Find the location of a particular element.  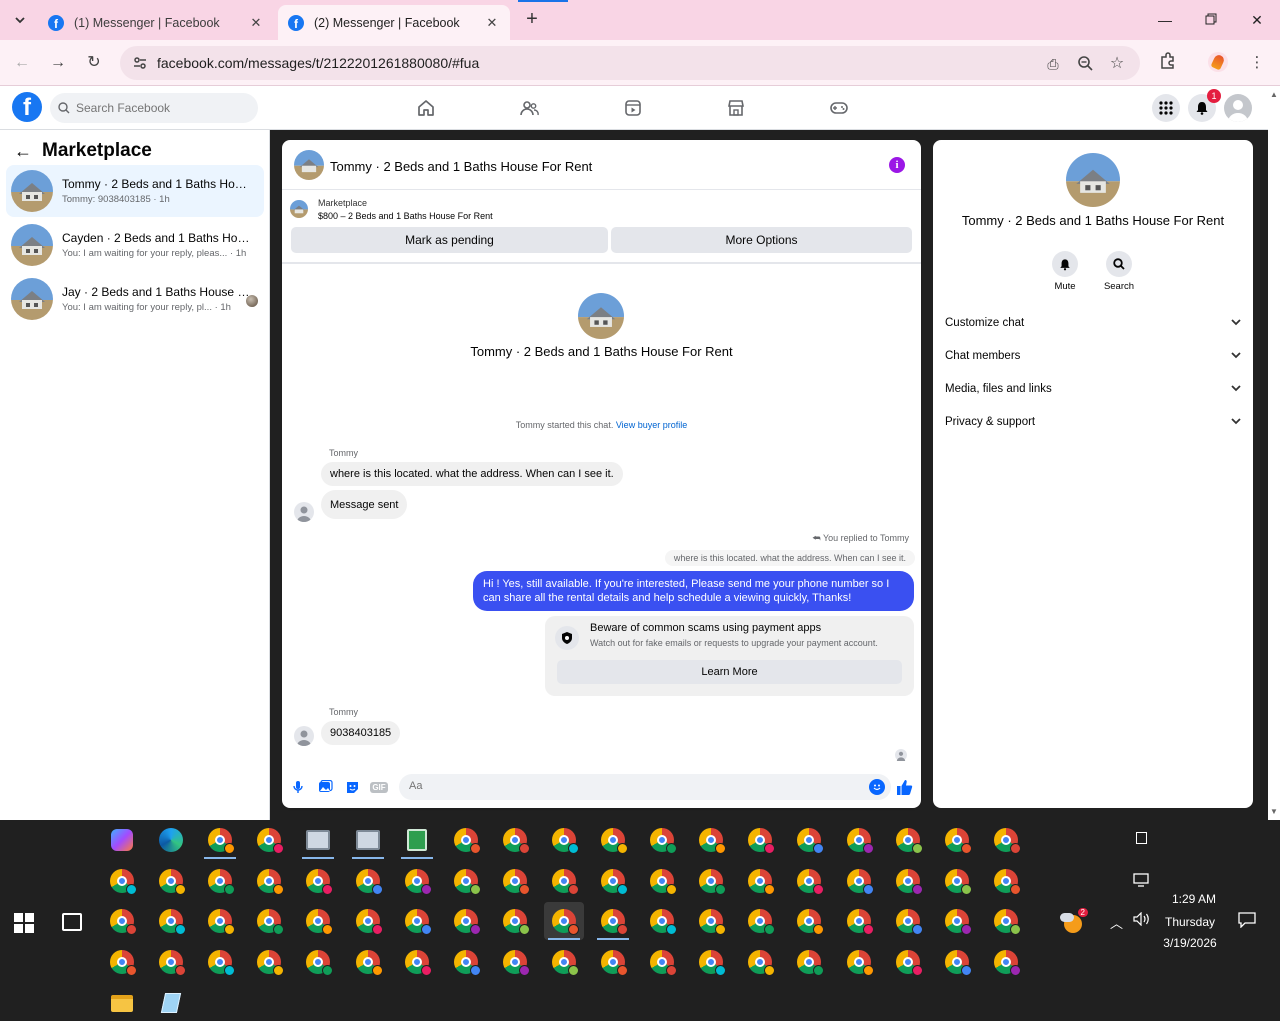

house-avatar is located at coordinates (309, 165).